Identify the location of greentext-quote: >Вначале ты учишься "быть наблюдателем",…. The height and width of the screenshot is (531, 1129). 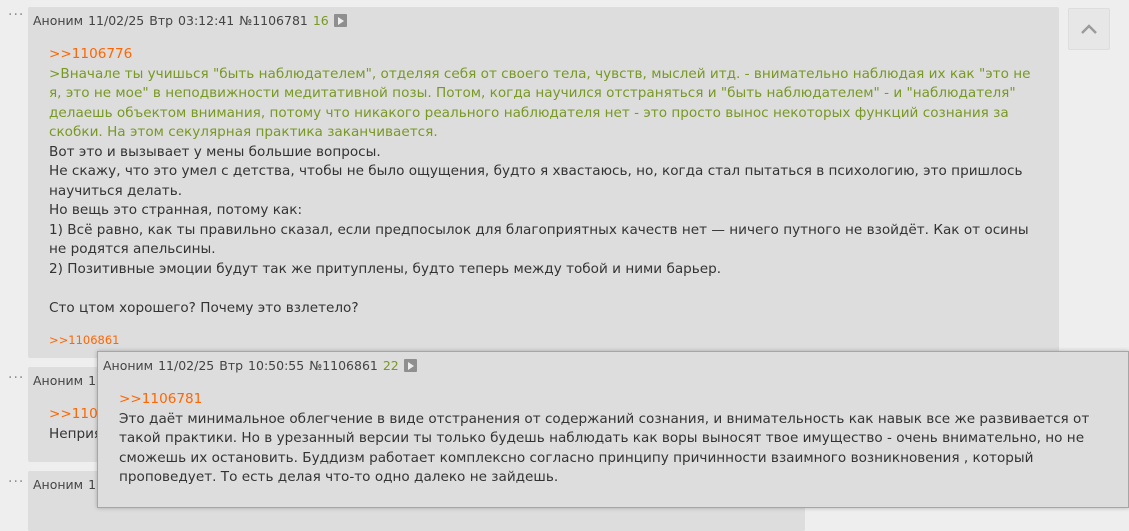
(540, 103).